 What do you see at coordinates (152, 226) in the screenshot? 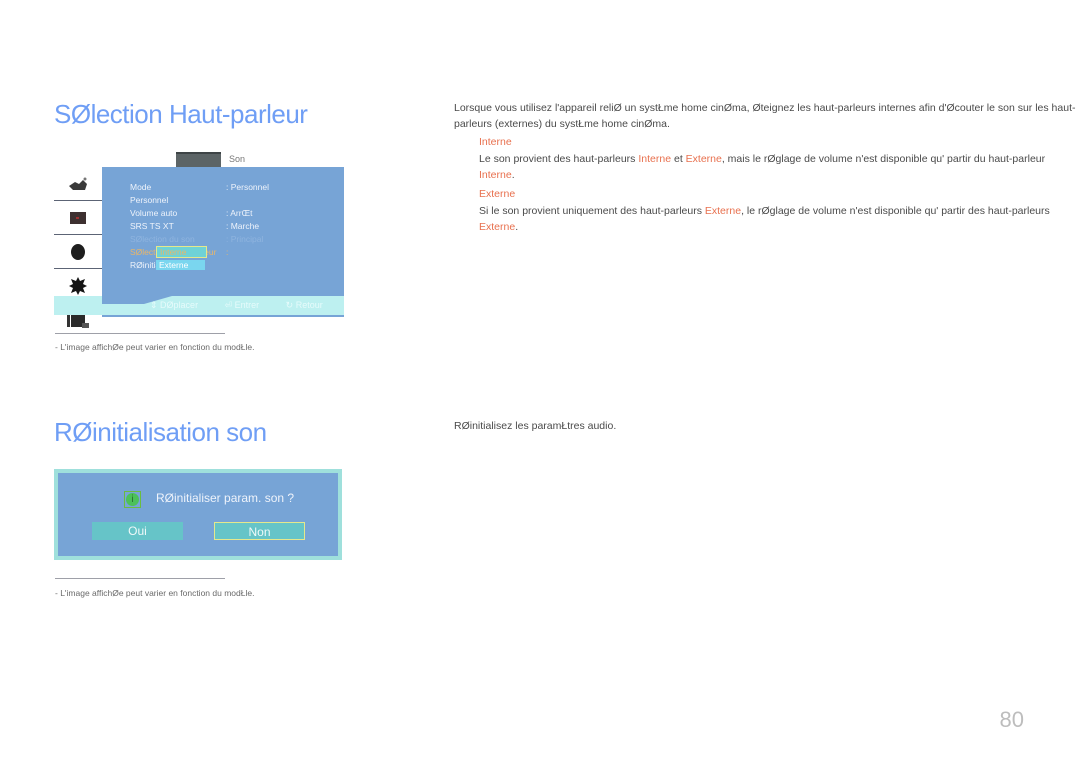
I see `menu-row-label: SRS TS XT` at bounding box center [152, 226].